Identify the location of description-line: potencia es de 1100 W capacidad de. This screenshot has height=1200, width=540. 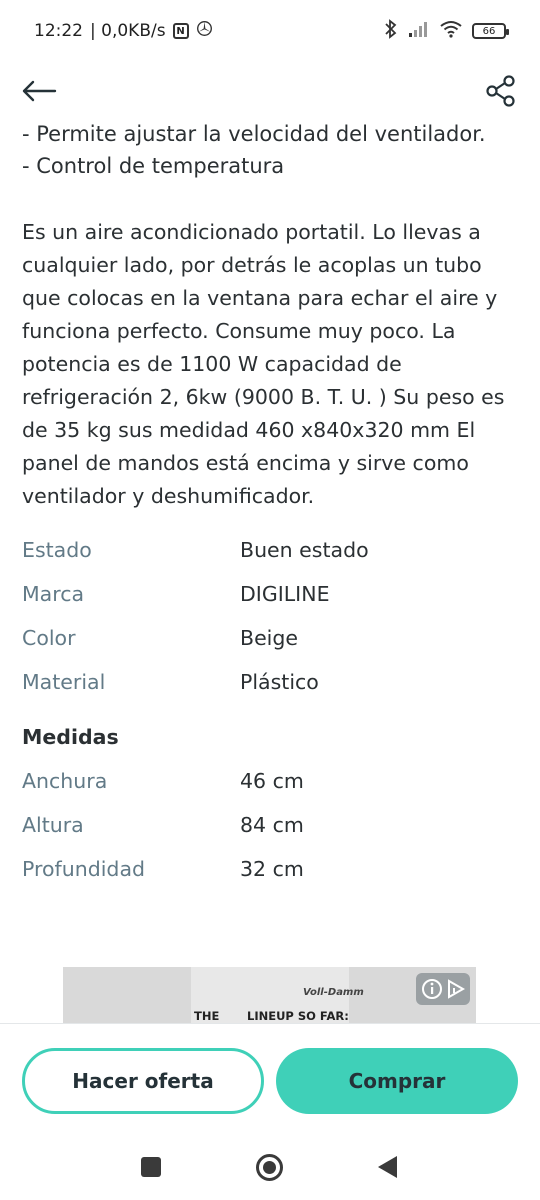
(212, 364).